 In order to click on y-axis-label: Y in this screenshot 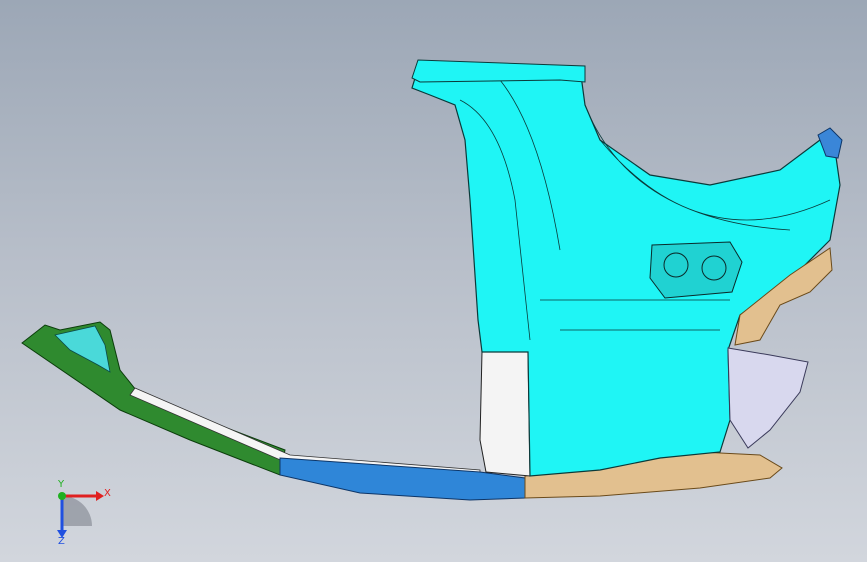, I will do `click(61, 484)`.